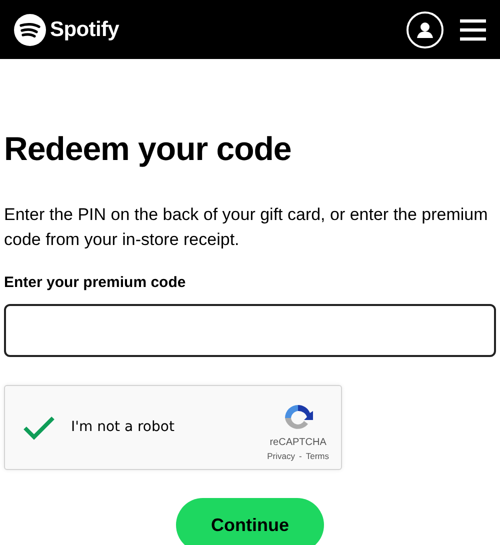 This screenshot has width=500, height=545. What do you see at coordinates (30, 30) in the screenshot?
I see `spotify-logo-icon` at bounding box center [30, 30].